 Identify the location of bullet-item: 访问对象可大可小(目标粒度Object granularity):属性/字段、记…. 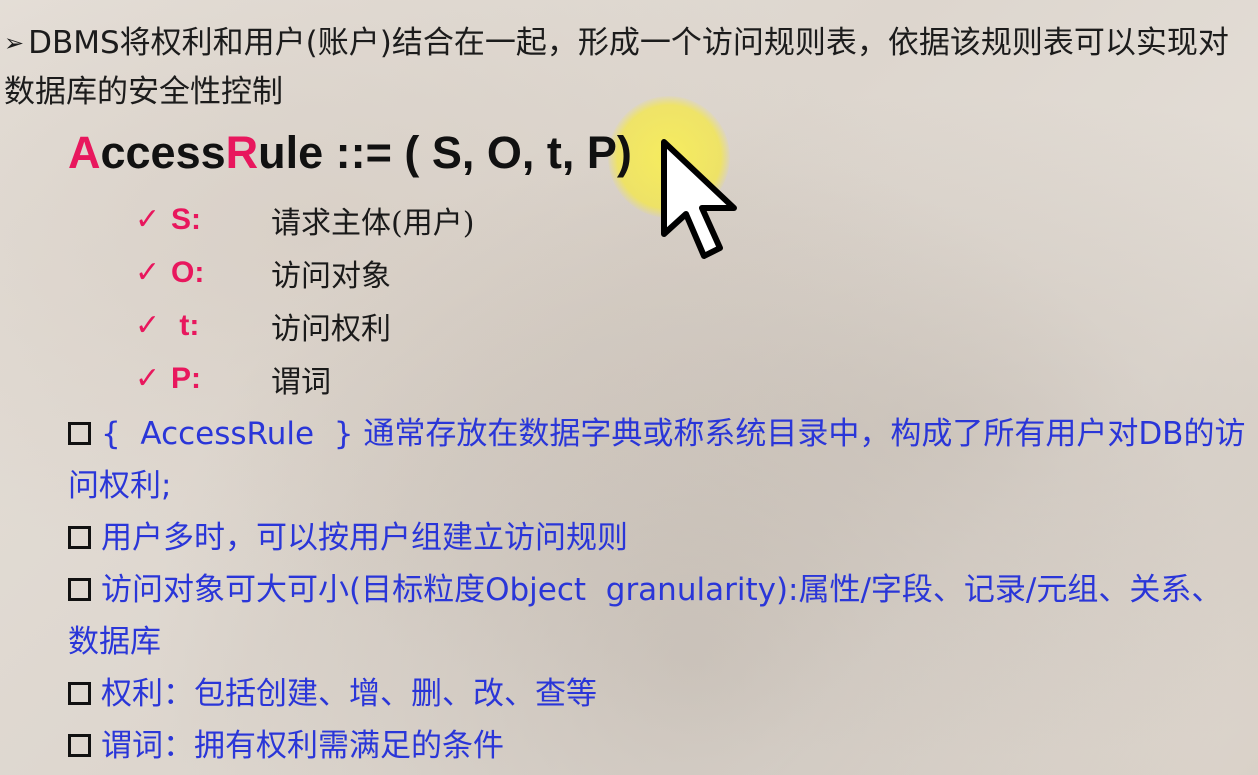
(660, 616).